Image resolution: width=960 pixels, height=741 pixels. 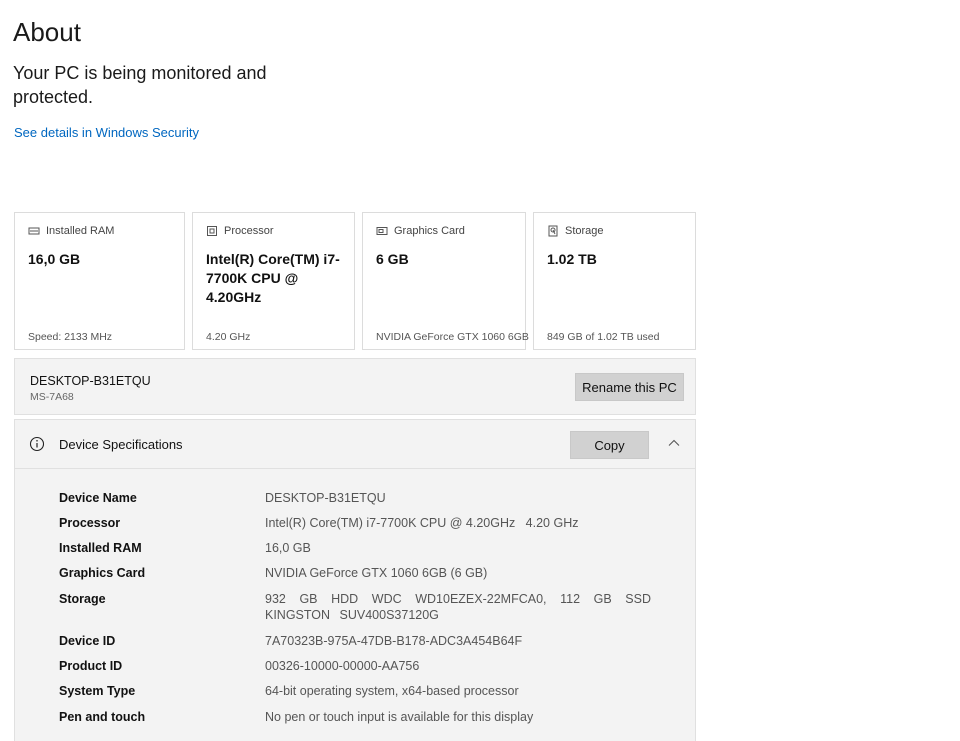 I want to click on spec-value: DESKTOP-B31ETQU, so click(x=325, y=498).